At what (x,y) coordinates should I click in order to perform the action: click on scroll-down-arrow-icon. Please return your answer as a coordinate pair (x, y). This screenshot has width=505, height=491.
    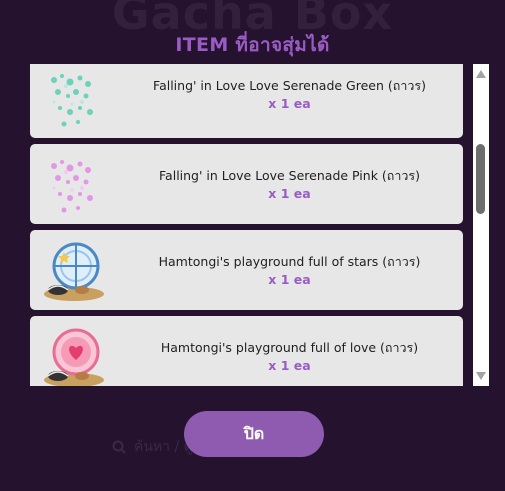
    Looking at the image, I should click on (481, 376).